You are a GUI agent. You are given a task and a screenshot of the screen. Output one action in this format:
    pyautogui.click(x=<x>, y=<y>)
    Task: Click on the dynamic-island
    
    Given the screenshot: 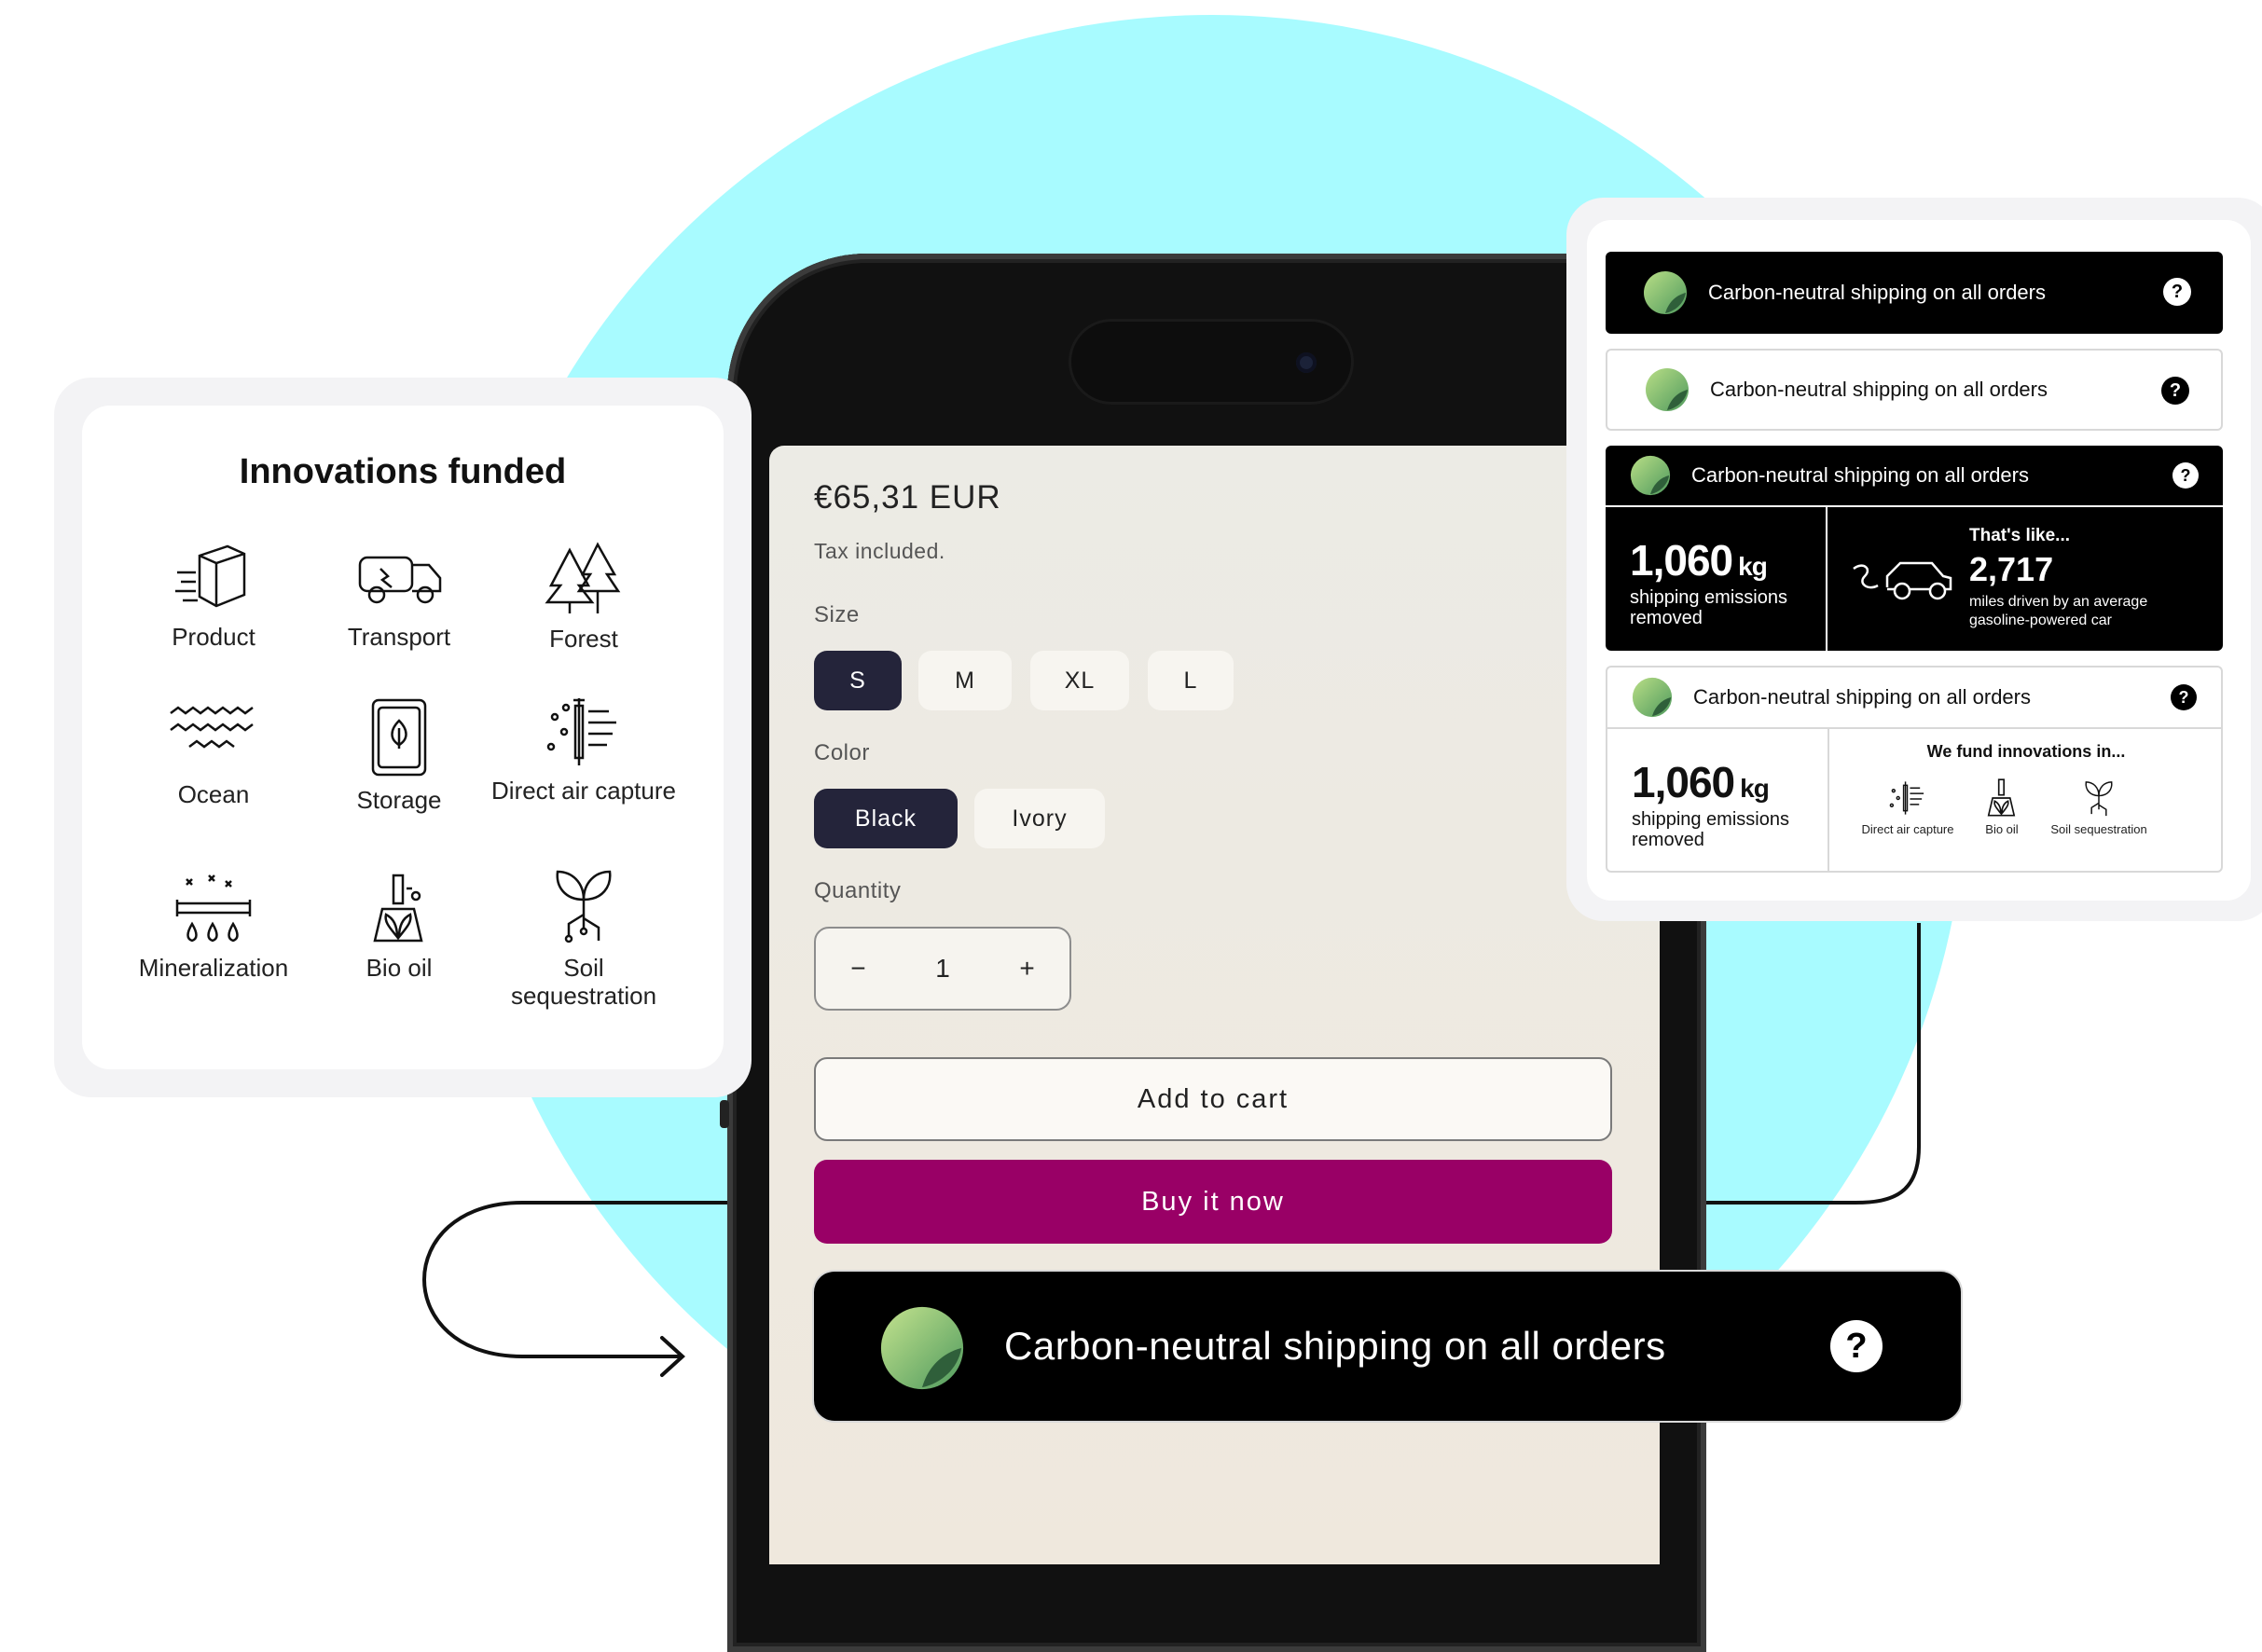 What is the action you would take?
    pyautogui.click(x=1211, y=362)
    